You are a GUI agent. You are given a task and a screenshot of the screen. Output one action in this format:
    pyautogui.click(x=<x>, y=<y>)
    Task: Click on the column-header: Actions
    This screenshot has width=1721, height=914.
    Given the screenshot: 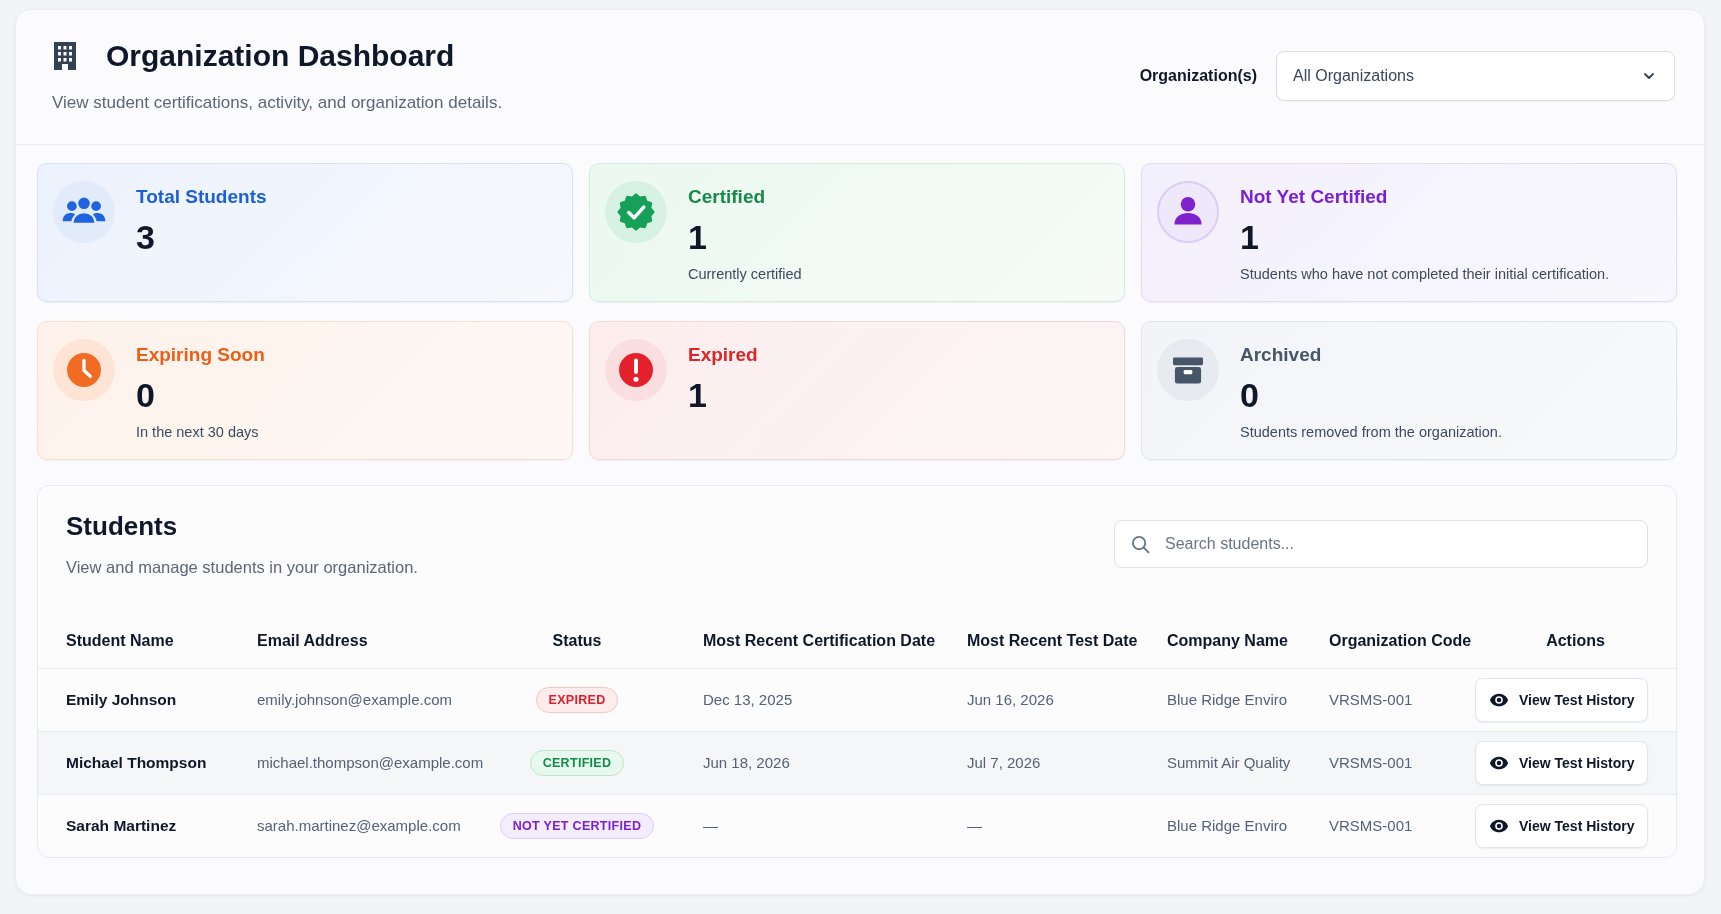 What is the action you would take?
    pyautogui.click(x=1575, y=640)
    